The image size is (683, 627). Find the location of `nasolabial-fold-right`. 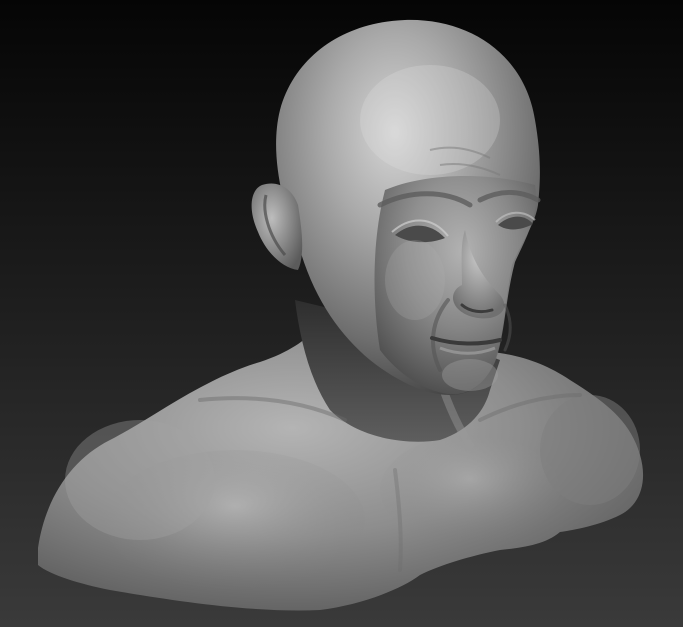

nasolabial-fold-right is located at coordinates (507, 327).